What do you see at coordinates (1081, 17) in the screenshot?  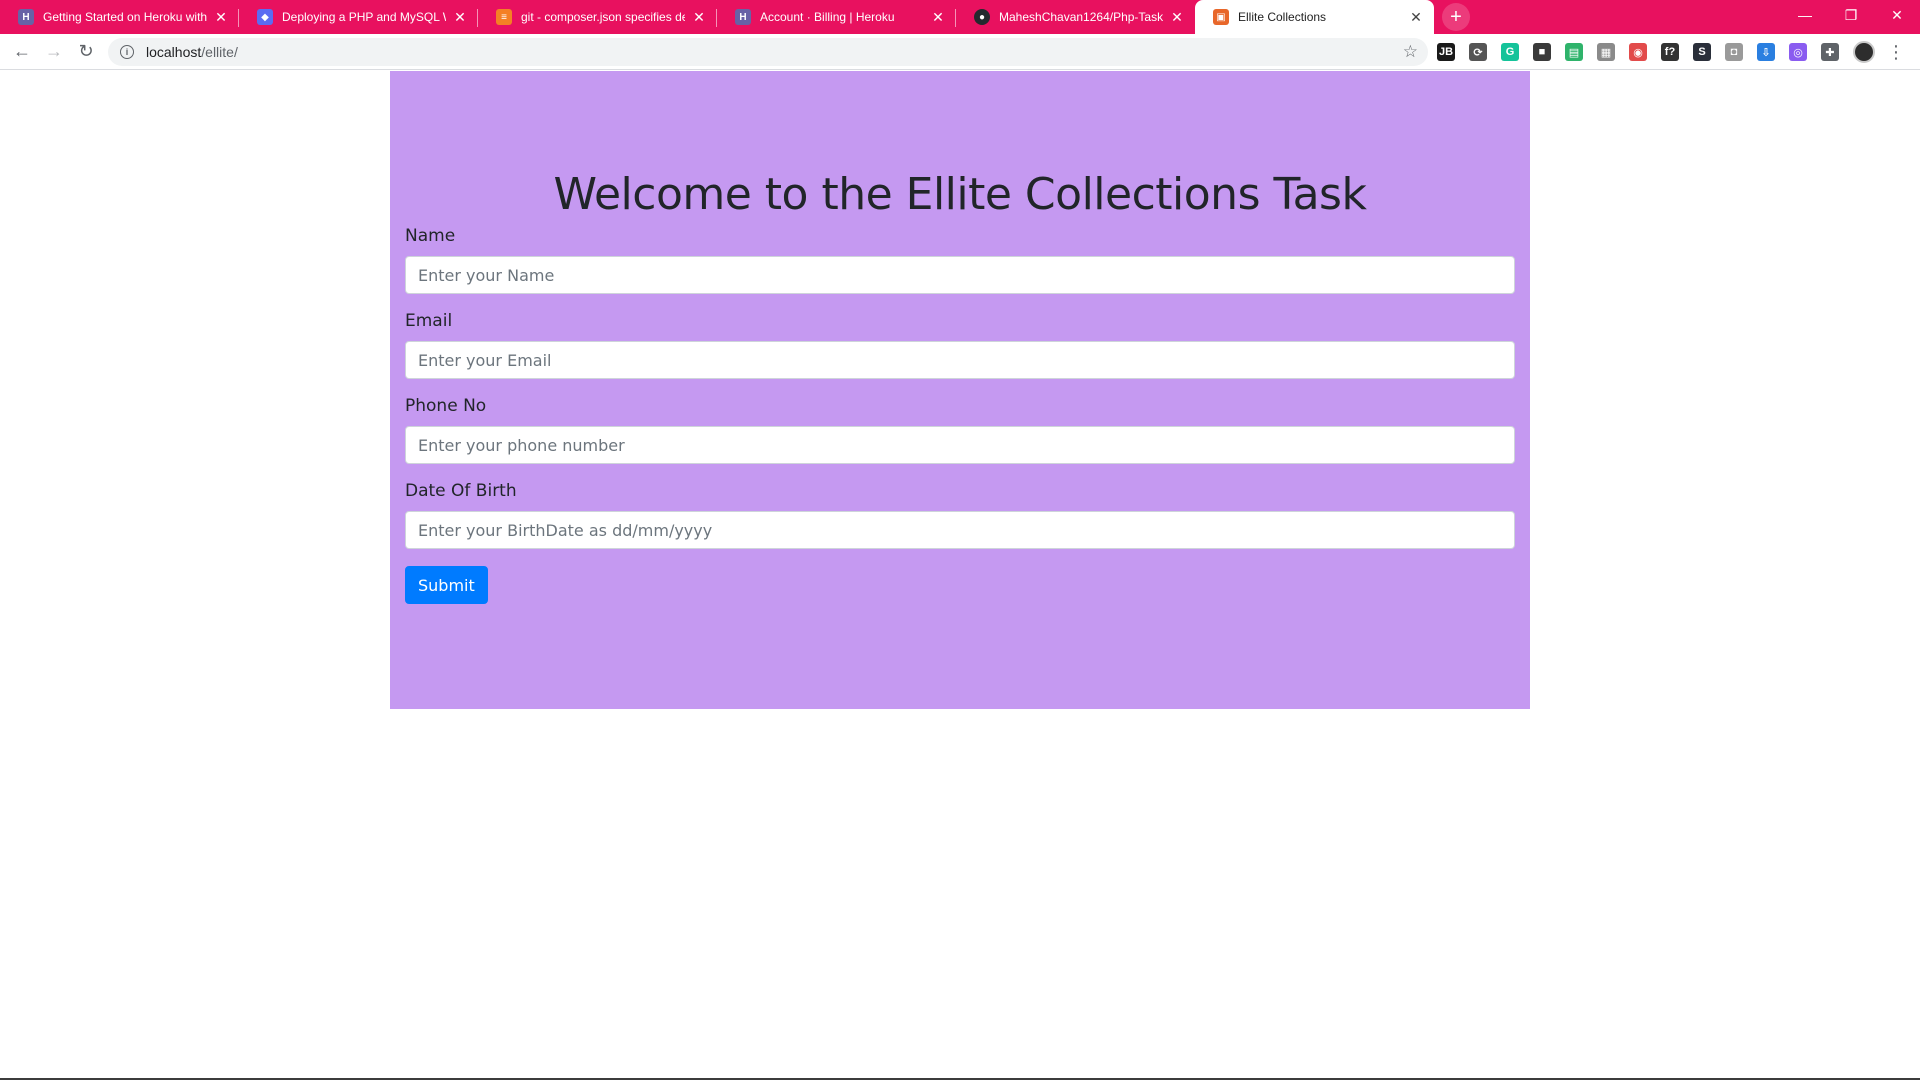 I see `tab-title: MaheshChavan1264/Php-Task` at bounding box center [1081, 17].